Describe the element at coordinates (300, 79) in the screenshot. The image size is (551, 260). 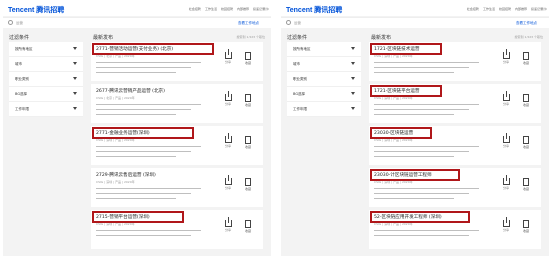
I see `filter-label: 职业类别` at that location.